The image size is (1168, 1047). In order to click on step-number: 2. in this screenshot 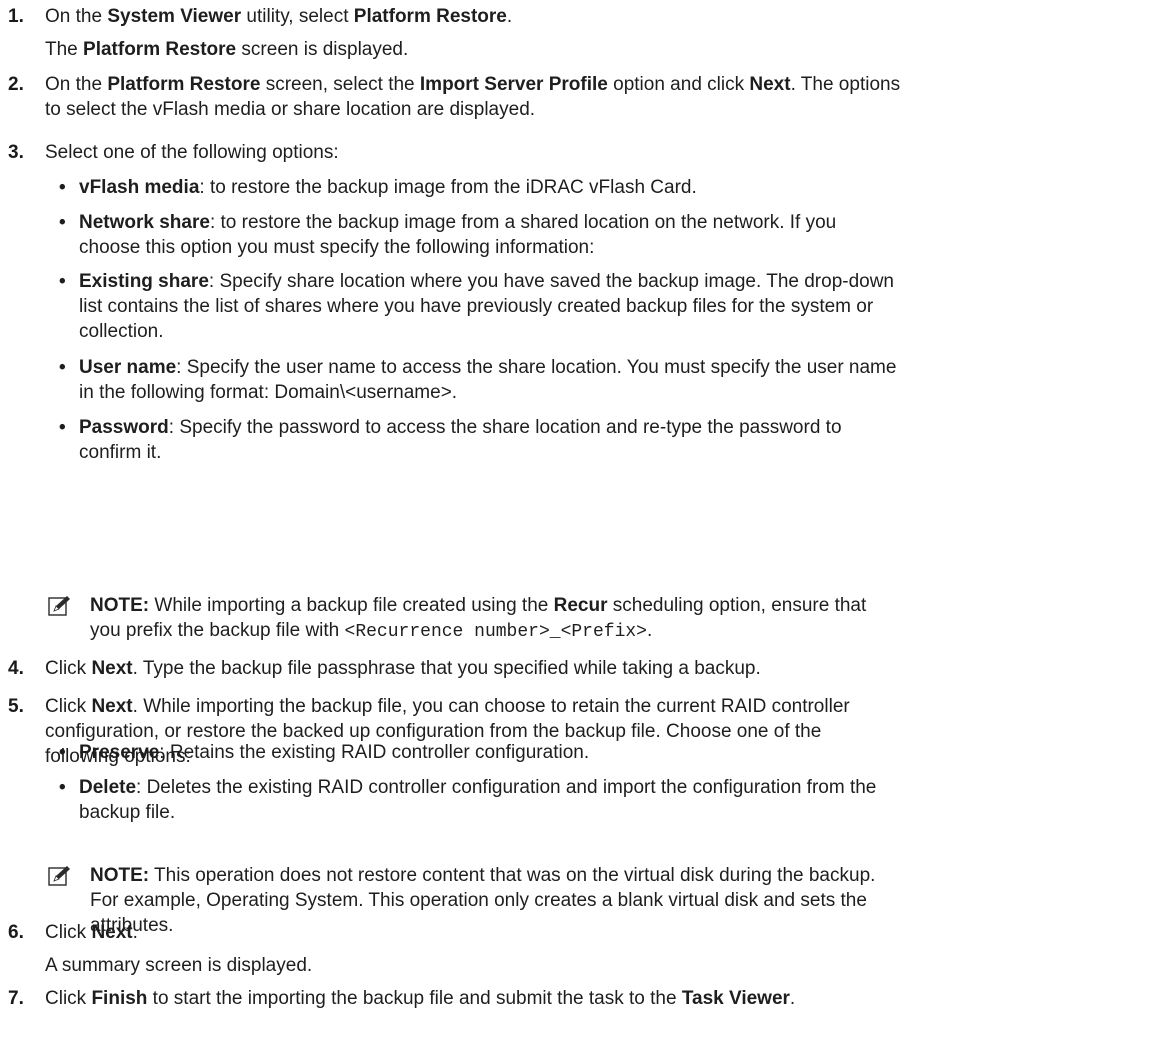, I will do `click(16, 84)`.